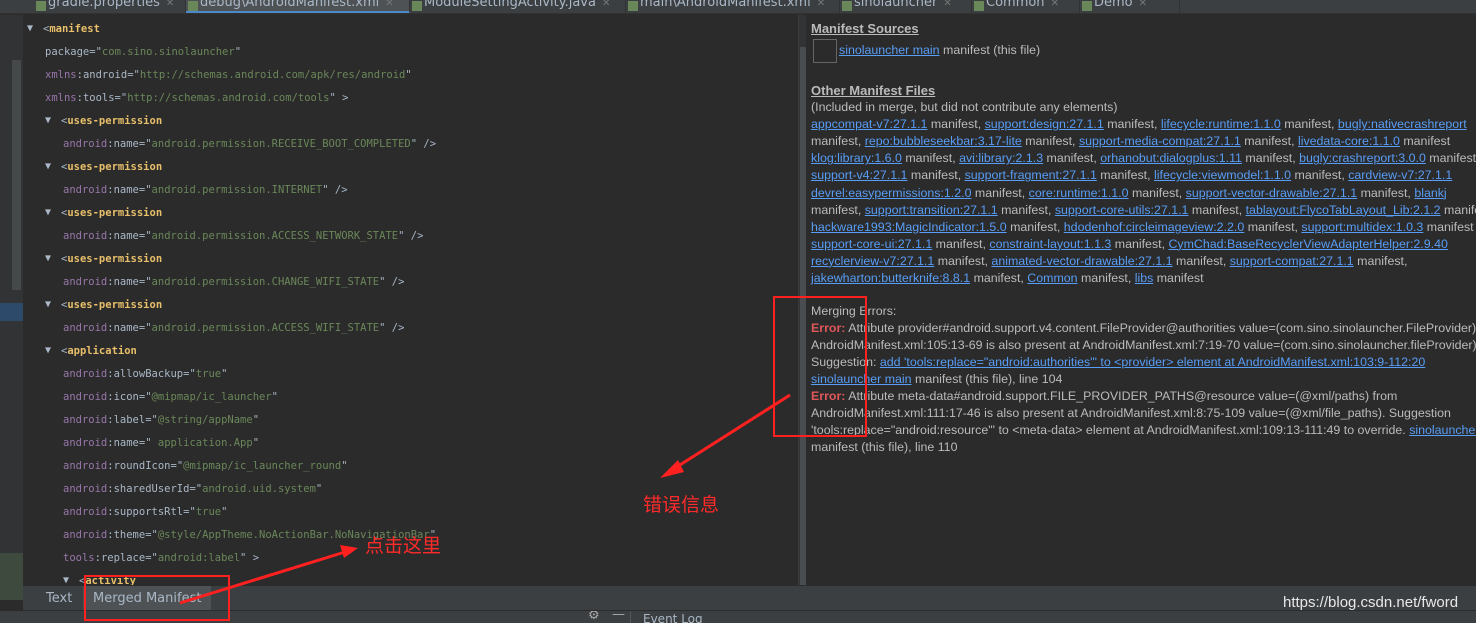 Image resolution: width=1476 pixels, height=623 pixels. I want to click on annotation-arrows, so click(485, 499).